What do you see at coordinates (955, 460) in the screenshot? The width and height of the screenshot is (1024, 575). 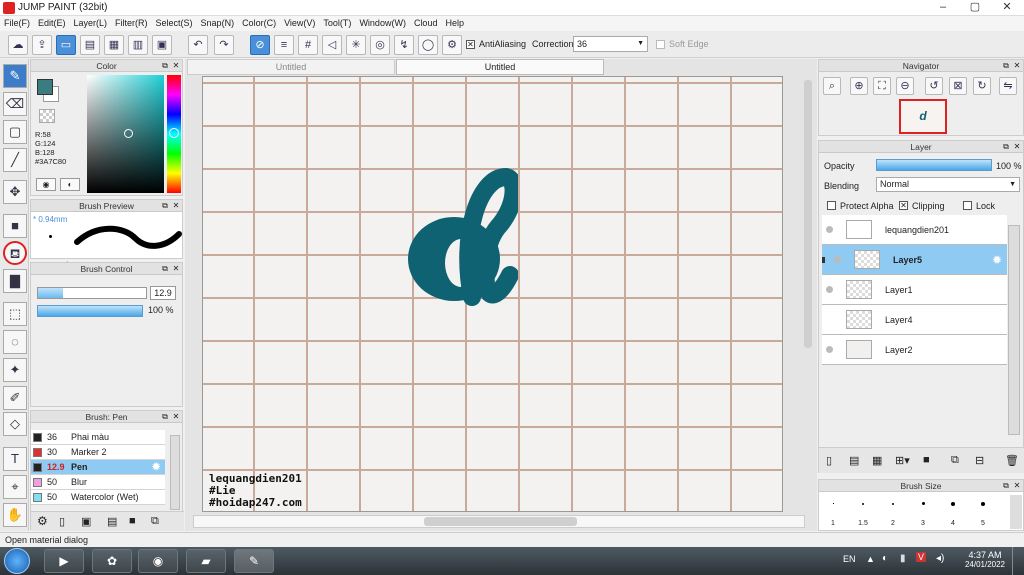 I see `duplicate-layer-icon: ⧉` at bounding box center [955, 460].